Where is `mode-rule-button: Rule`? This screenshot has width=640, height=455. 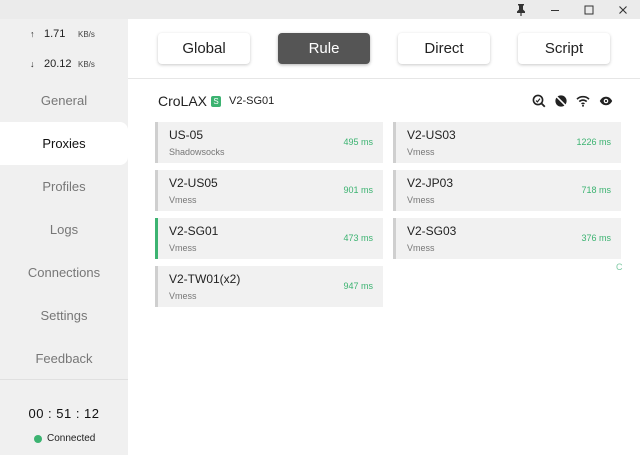 mode-rule-button: Rule is located at coordinates (324, 48).